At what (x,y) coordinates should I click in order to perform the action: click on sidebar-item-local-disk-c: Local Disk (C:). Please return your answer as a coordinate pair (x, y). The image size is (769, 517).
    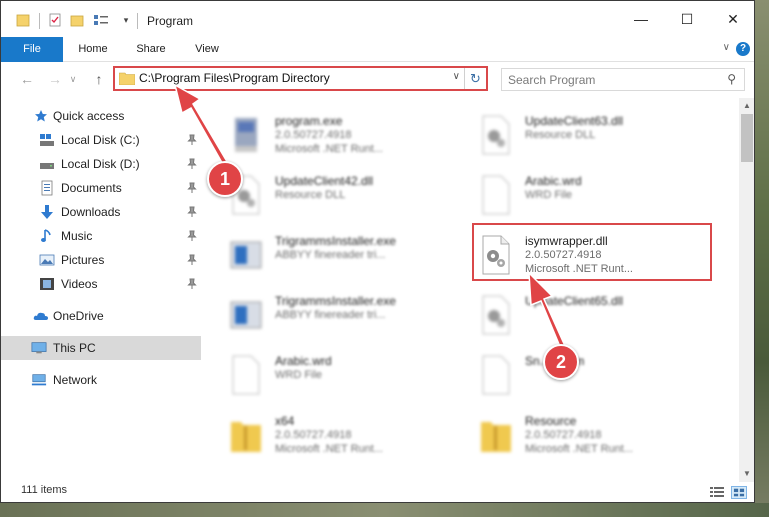
    Looking at the image, I should click on (101, 140).